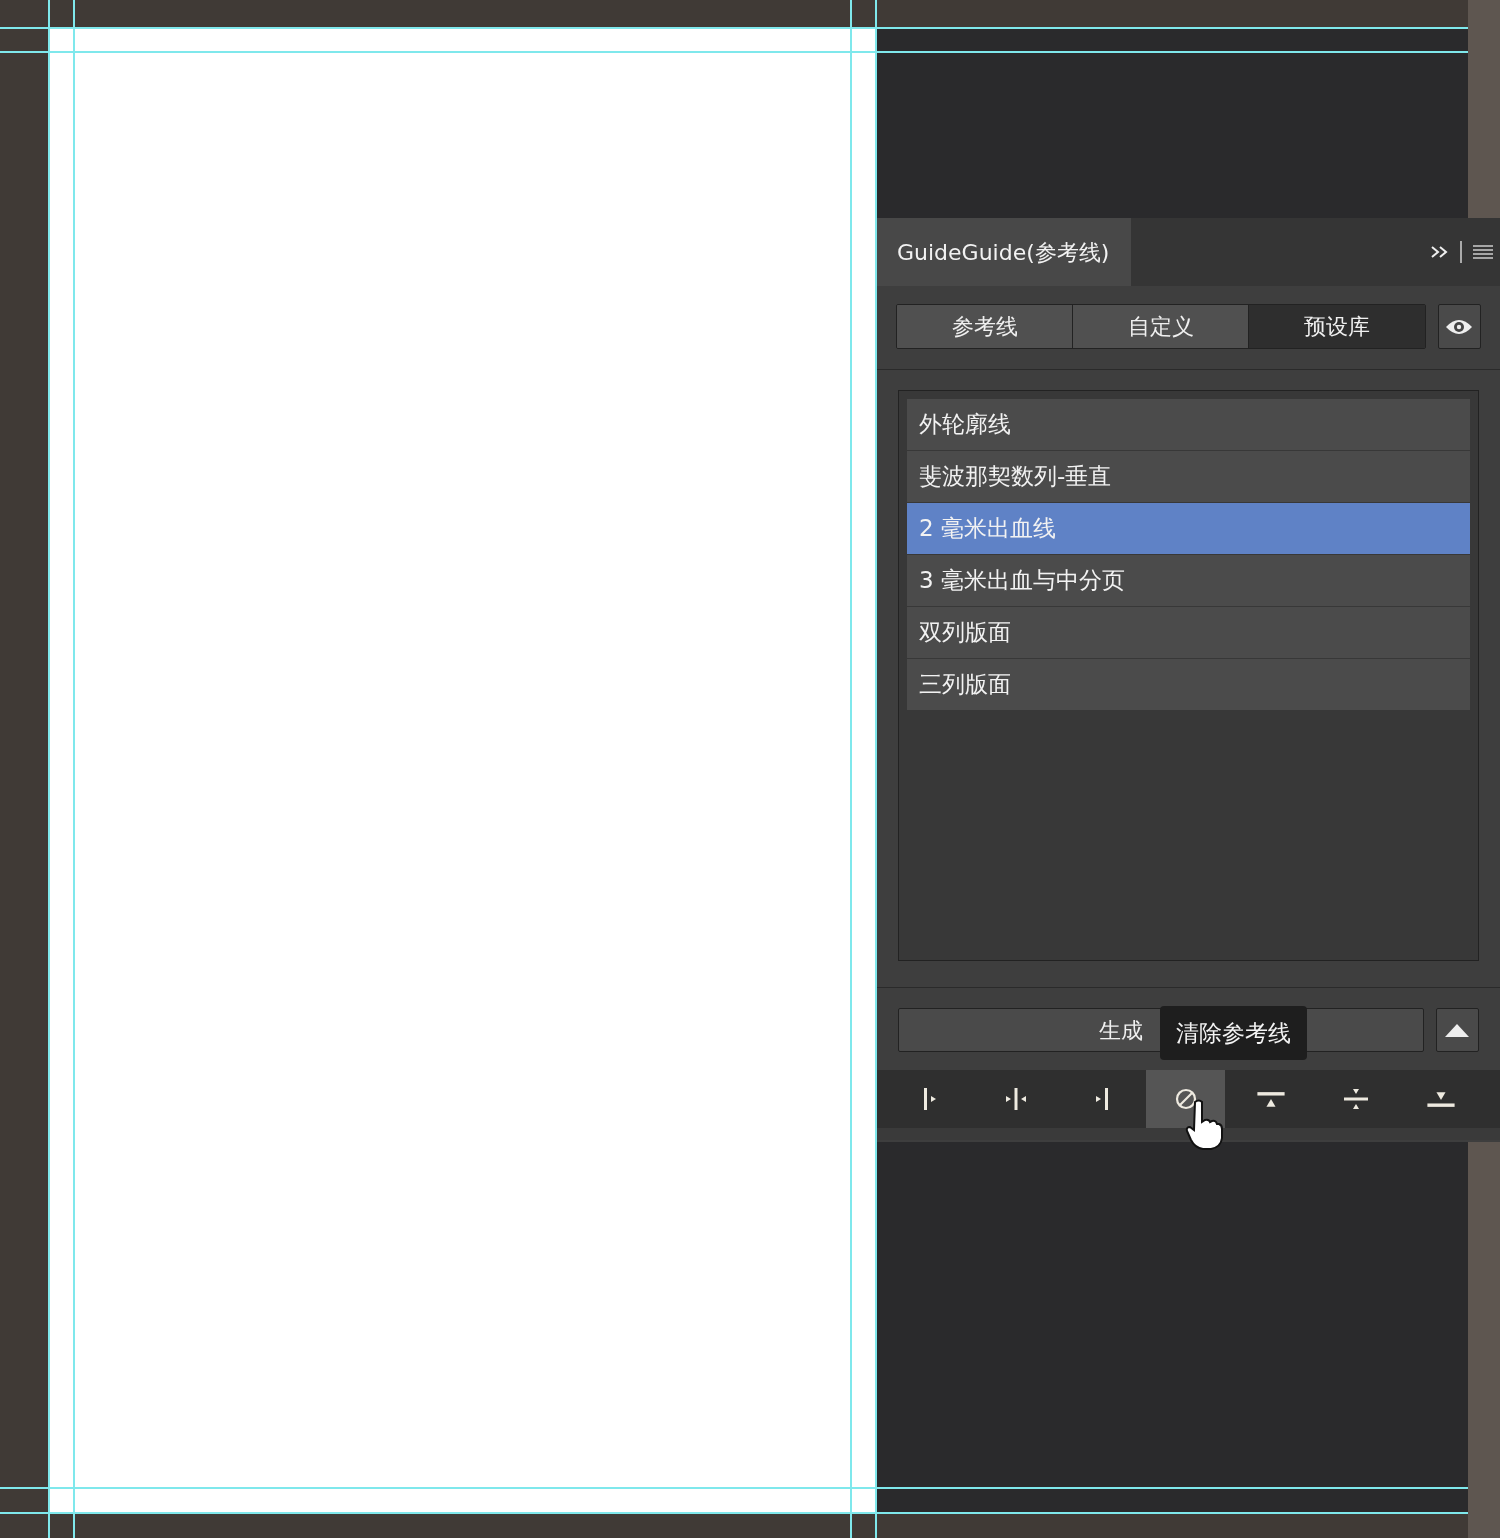 The image size is (1500, 1538). Describe the element at coordinates (1270, 1099) in the screenshot. I see `align-top-guide-icon` at that location.